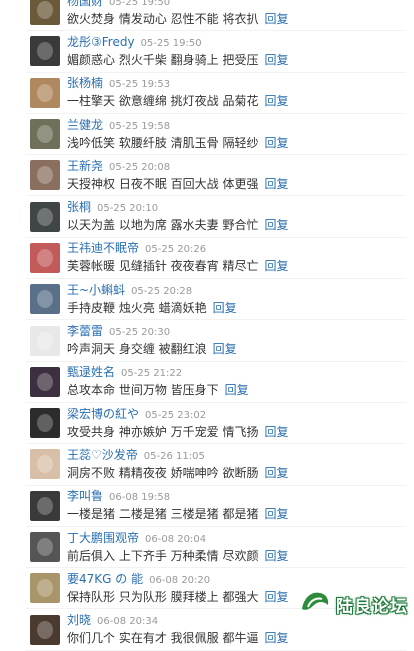 This screenshot has height=651, width=414. What do you see at coordinates (101, 42) in the screenshot?
I see `user-name-link: 龙彤③Fredy` at bounding box center [101, 42].